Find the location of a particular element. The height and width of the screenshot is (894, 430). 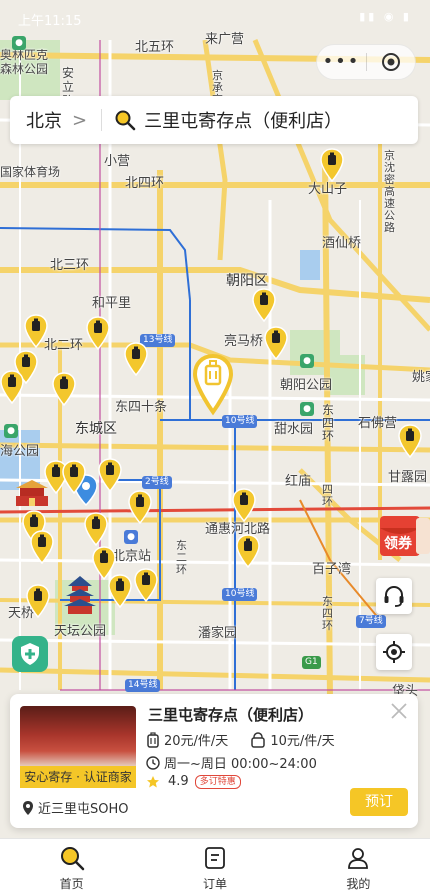

map-label: 石佛营 is located at coordinates (378, 423).